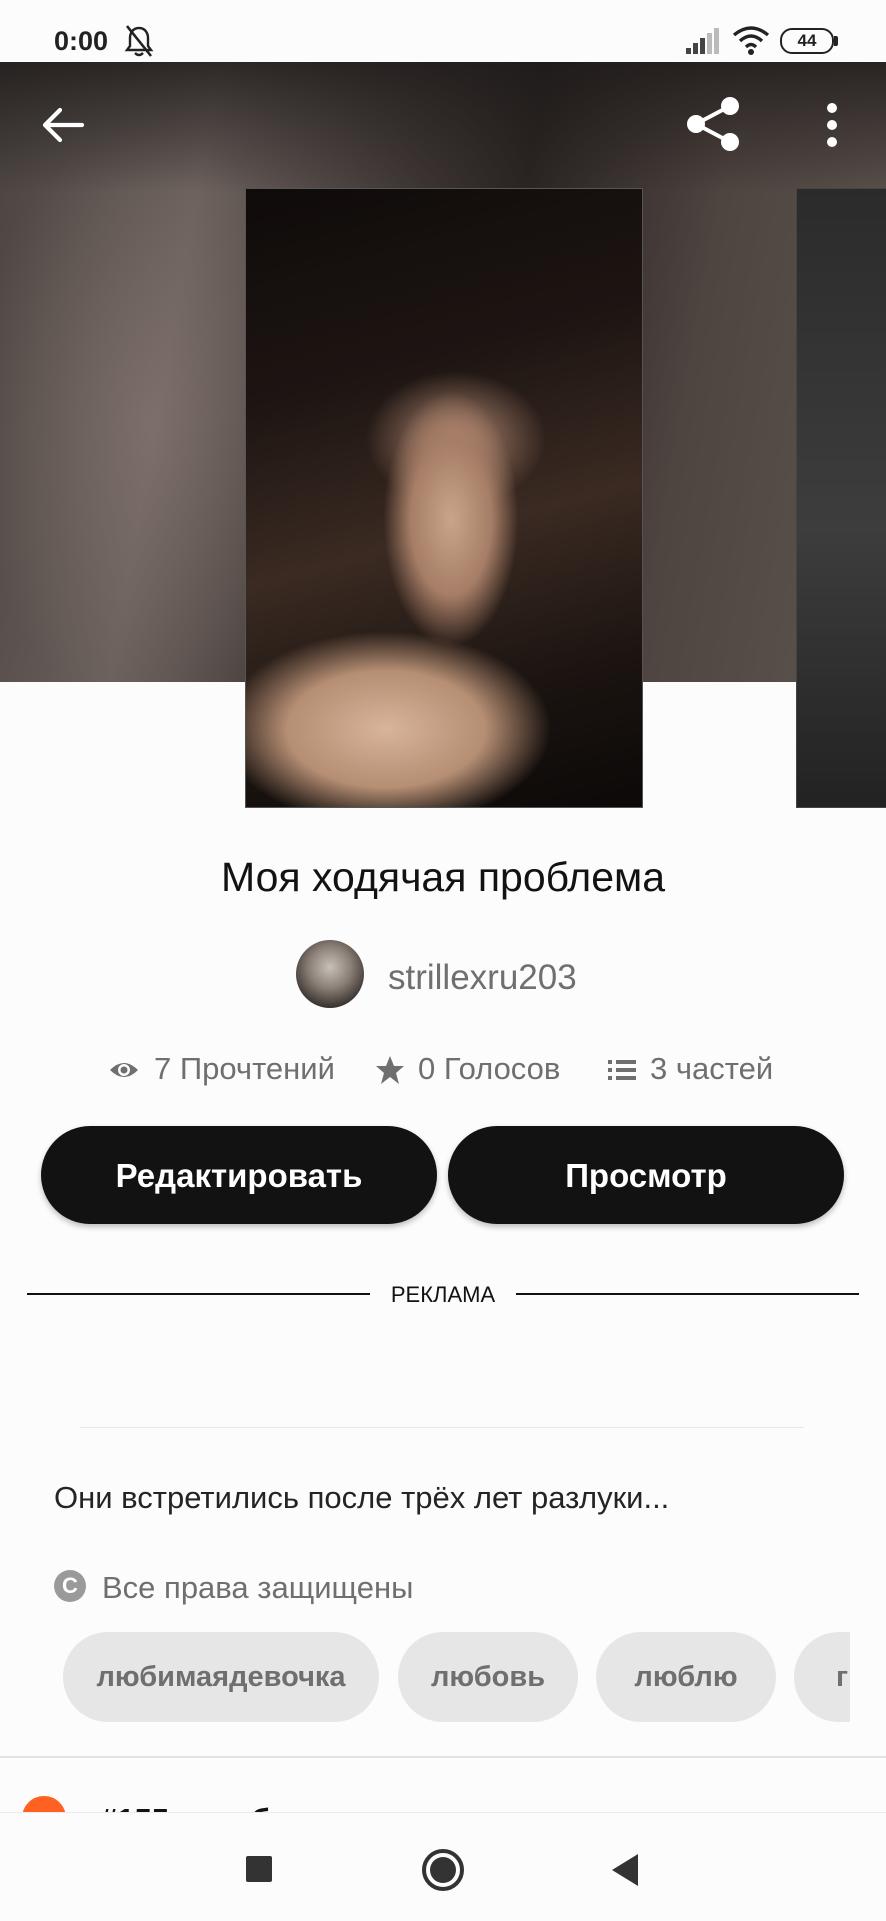  What do you see at coordinates (443, 127) in the screenshot?
I see `hero-top-shade` at bounding box center [443, 127].